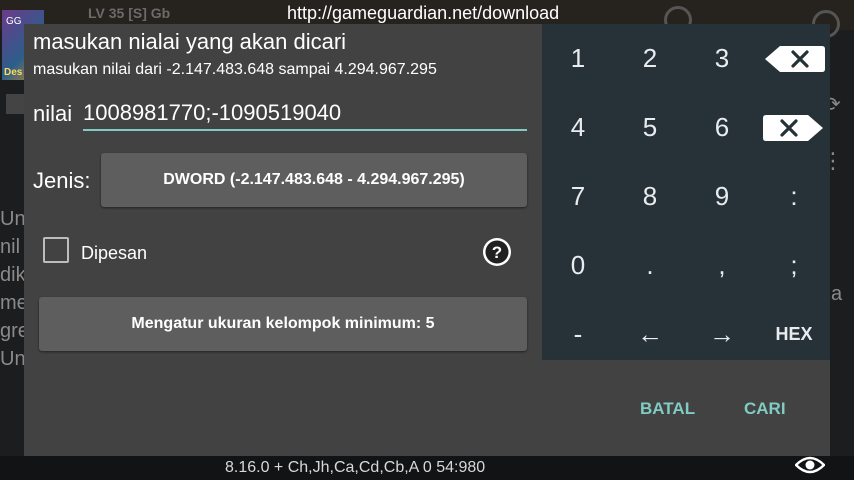 Image resolution: width=854 pixels, height=480 pixels. I want to click on backspace-icon, so click(795, 58).